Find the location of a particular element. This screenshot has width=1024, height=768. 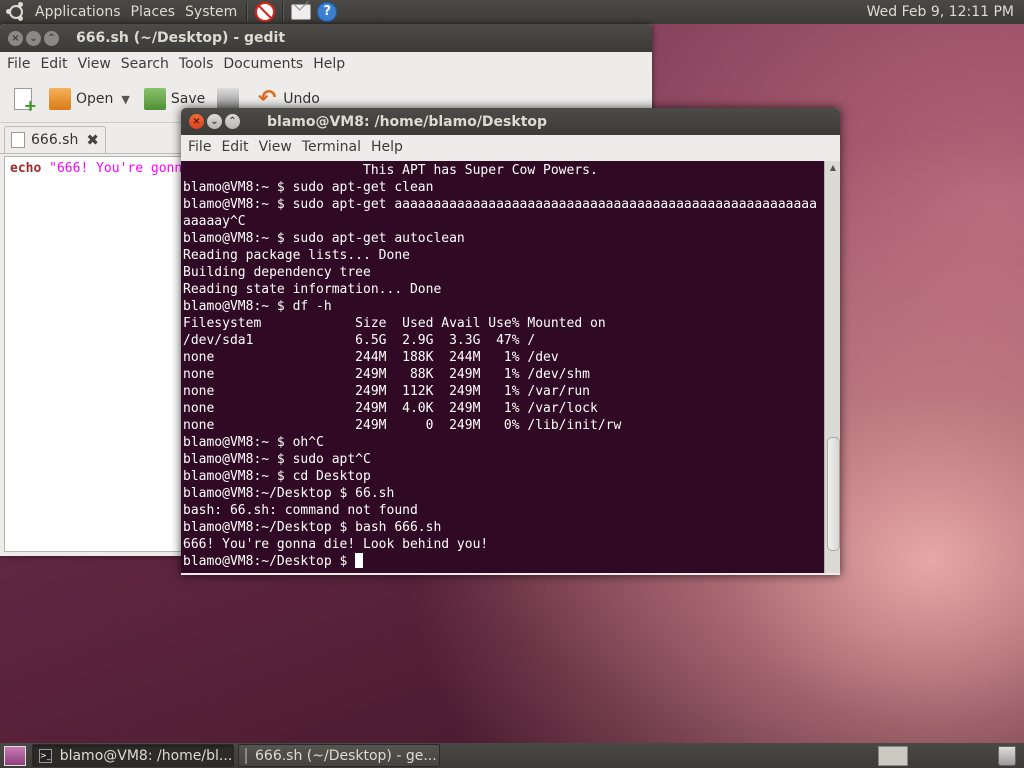

trash-icon is located at coordinates (1007, 755).